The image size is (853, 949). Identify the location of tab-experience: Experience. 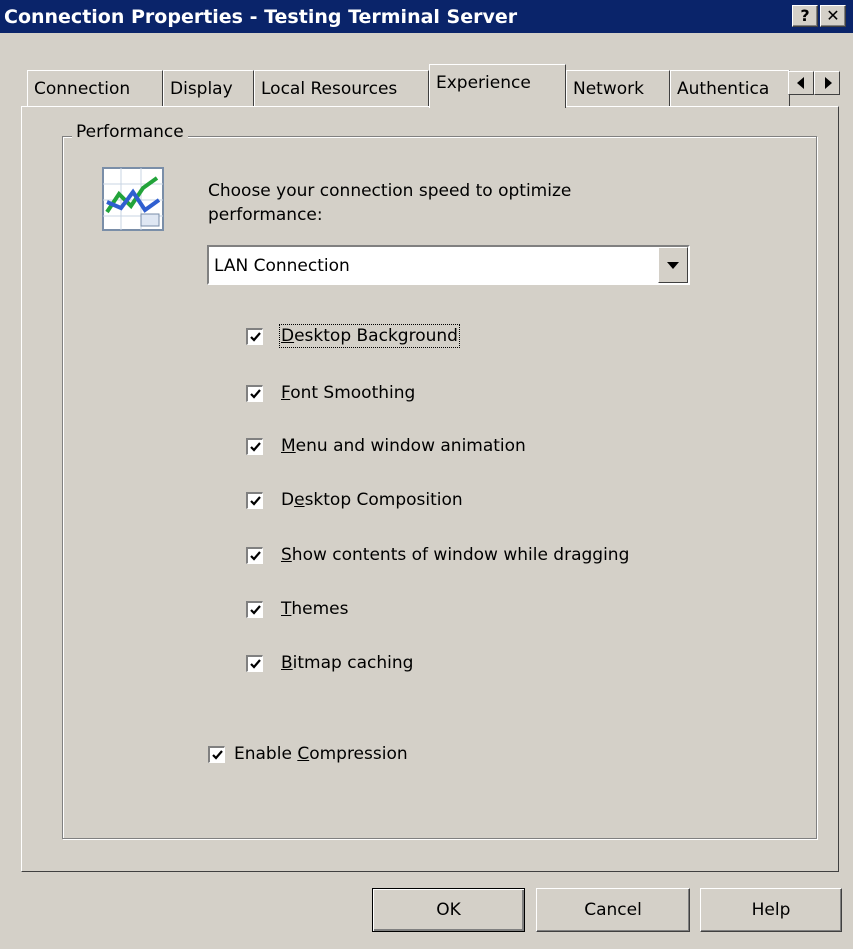
(497, 86).